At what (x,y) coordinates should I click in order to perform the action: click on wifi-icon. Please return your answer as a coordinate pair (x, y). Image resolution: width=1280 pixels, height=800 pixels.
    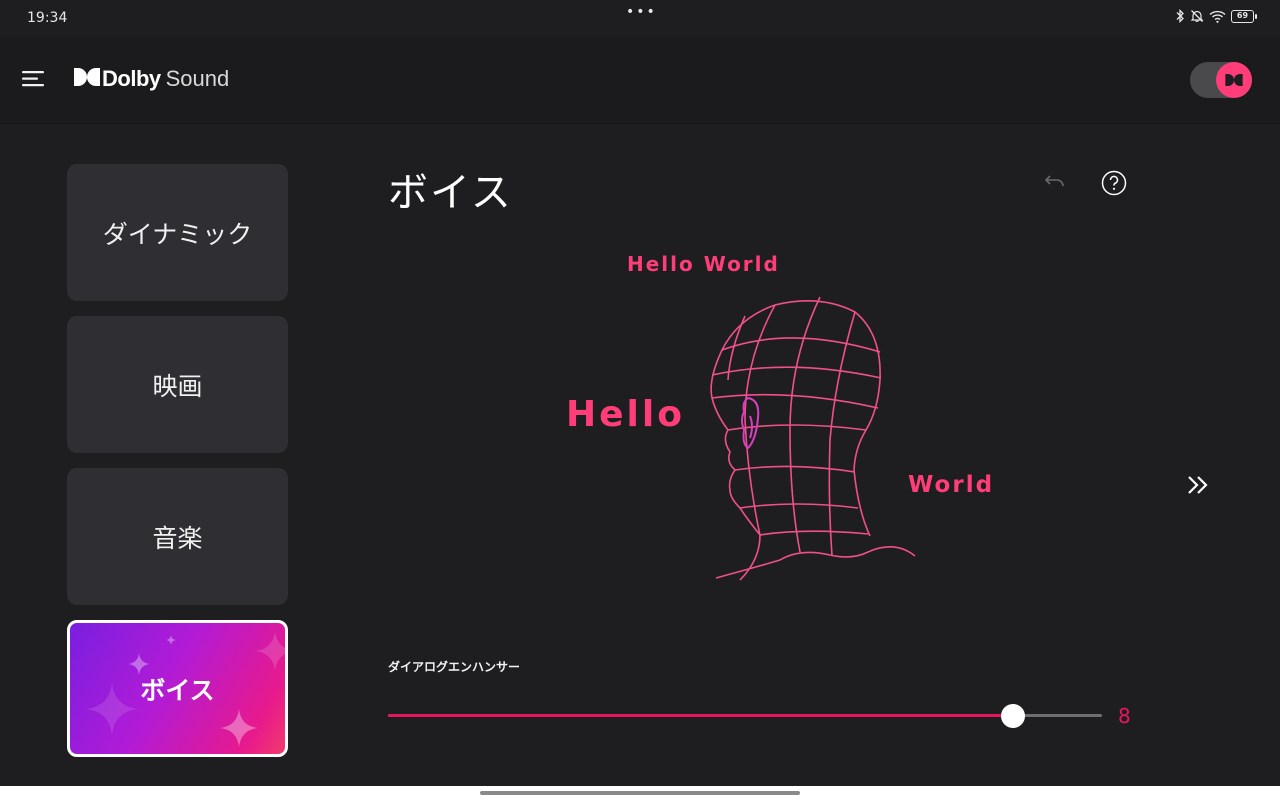
    Looking at the image, I should click on (1217, 16).